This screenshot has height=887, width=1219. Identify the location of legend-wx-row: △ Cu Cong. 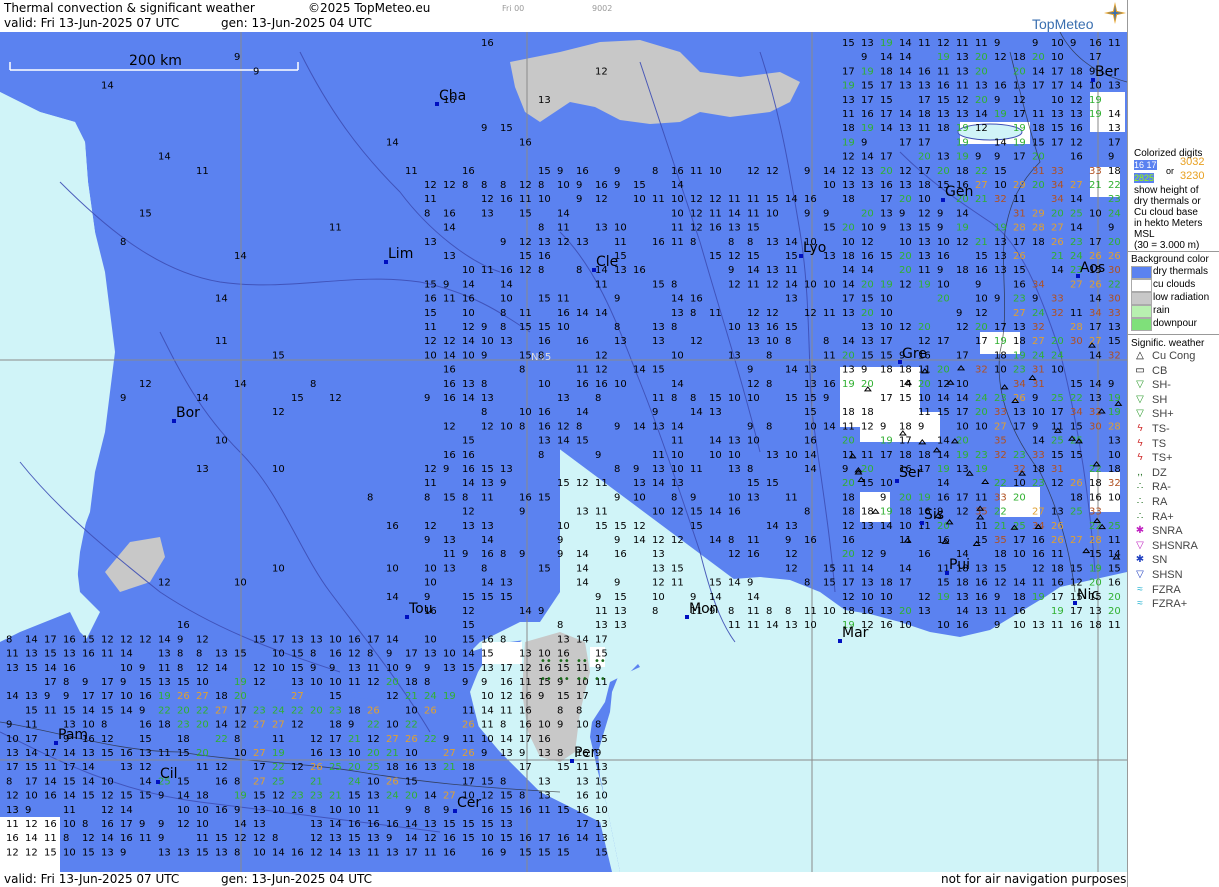
(1175, 357).